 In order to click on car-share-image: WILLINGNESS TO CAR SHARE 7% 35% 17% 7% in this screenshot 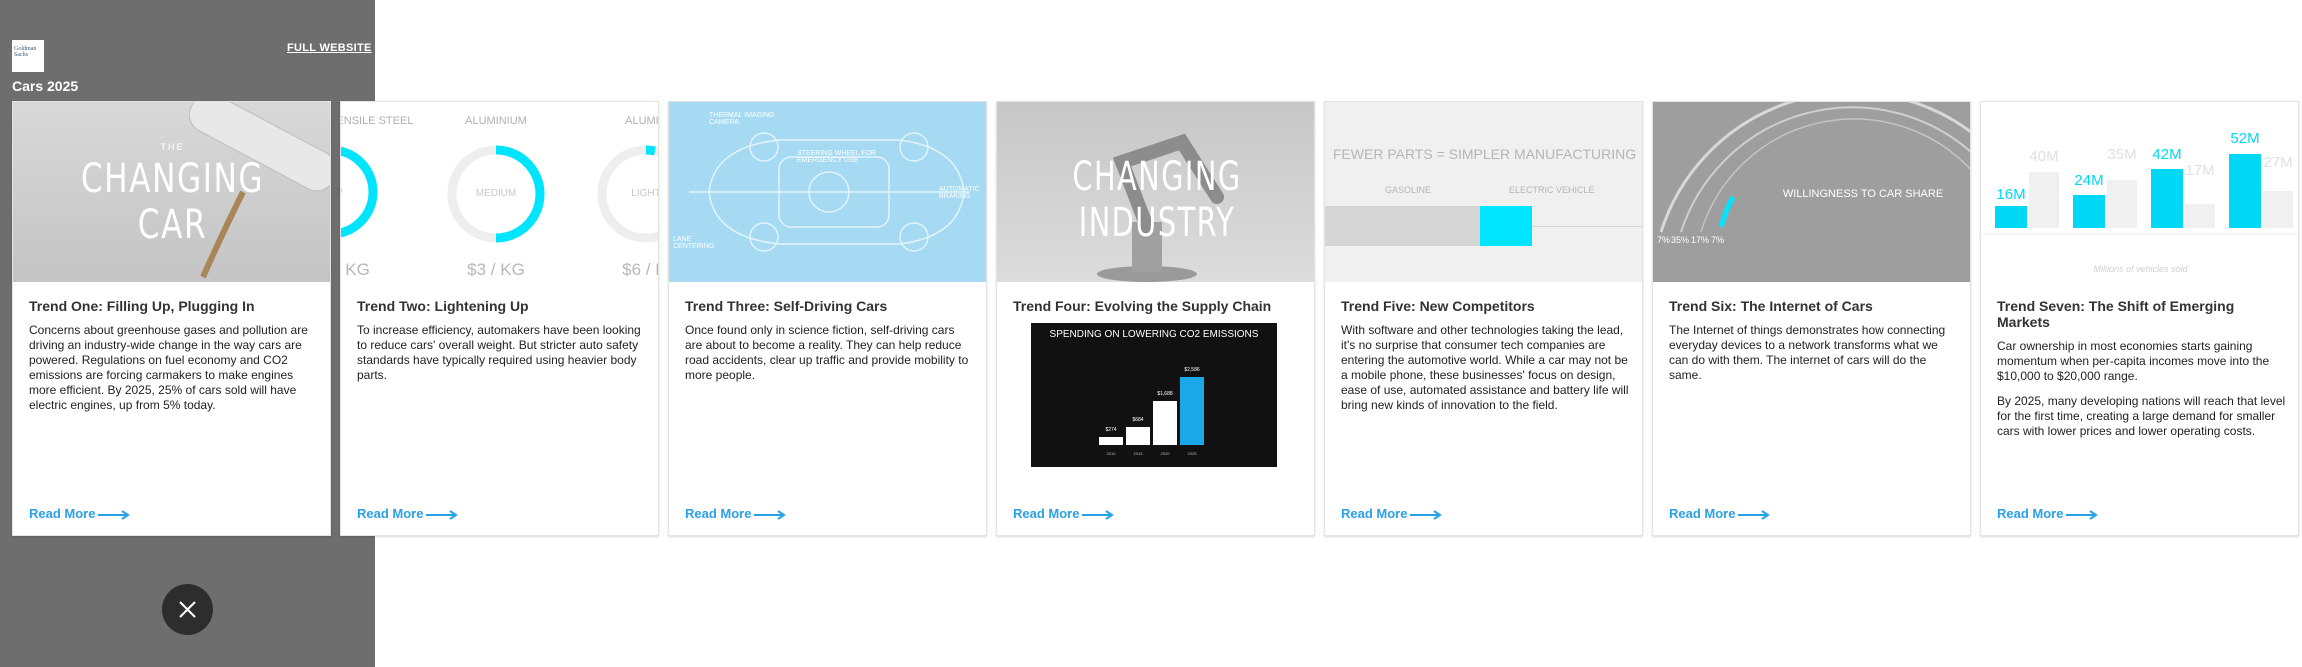, I will do `click(1811, 192)`.